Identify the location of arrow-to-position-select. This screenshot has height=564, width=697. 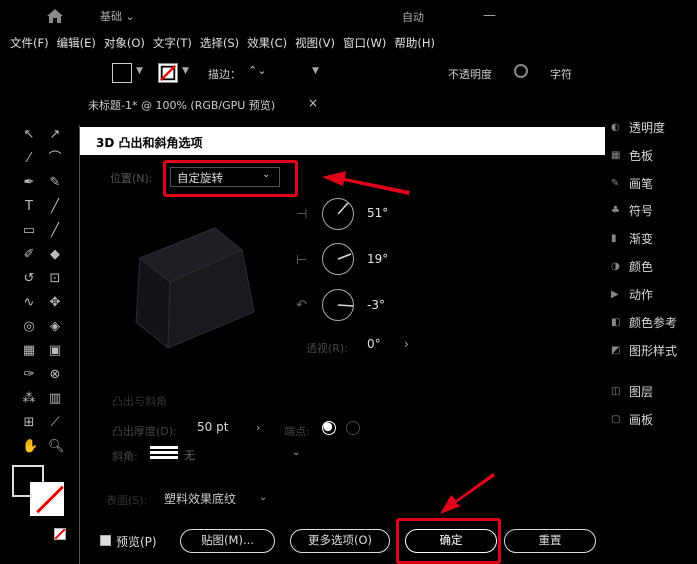
(366, 183).